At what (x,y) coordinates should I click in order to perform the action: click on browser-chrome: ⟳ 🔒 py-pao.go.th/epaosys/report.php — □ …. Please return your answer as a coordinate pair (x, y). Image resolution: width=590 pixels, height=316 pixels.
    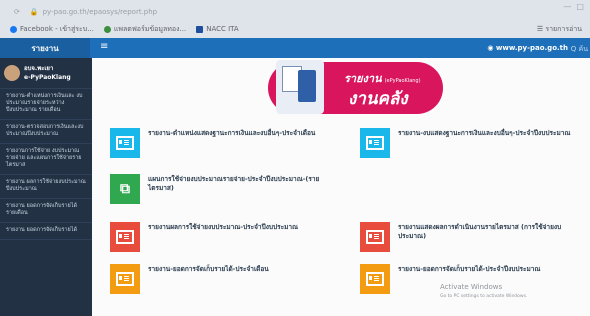
    Looking at the image, I should click on (295, 19).